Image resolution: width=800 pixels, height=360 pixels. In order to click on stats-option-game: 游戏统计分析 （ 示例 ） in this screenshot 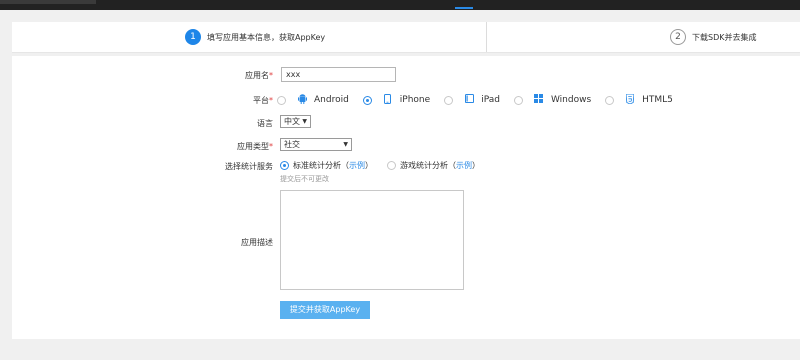, I will do `click(433, 165)`.